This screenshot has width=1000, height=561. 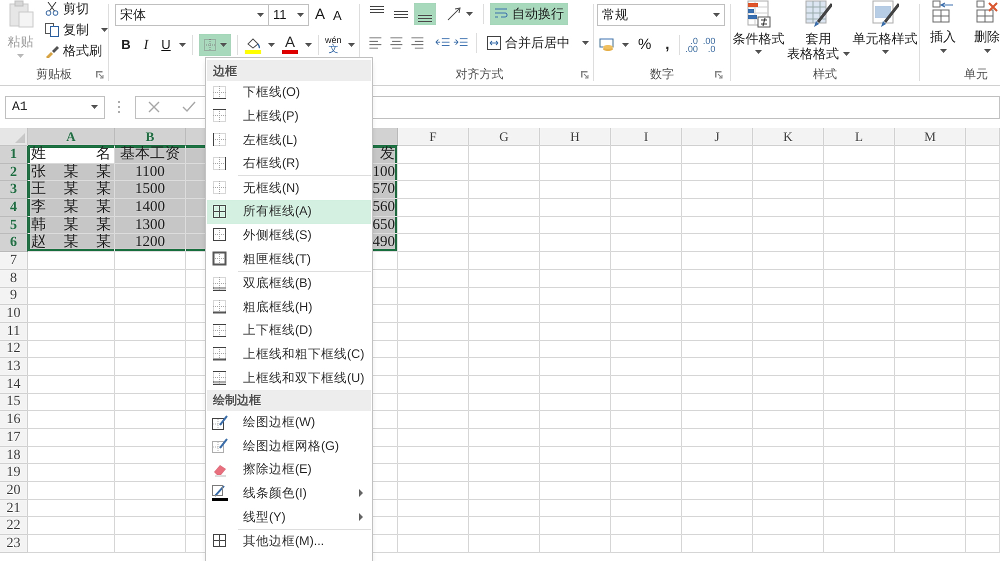 What do you see at coordinates (253, 45) in the screenshot?
I see `fill-color-icon` at bounding box center [253, 45].